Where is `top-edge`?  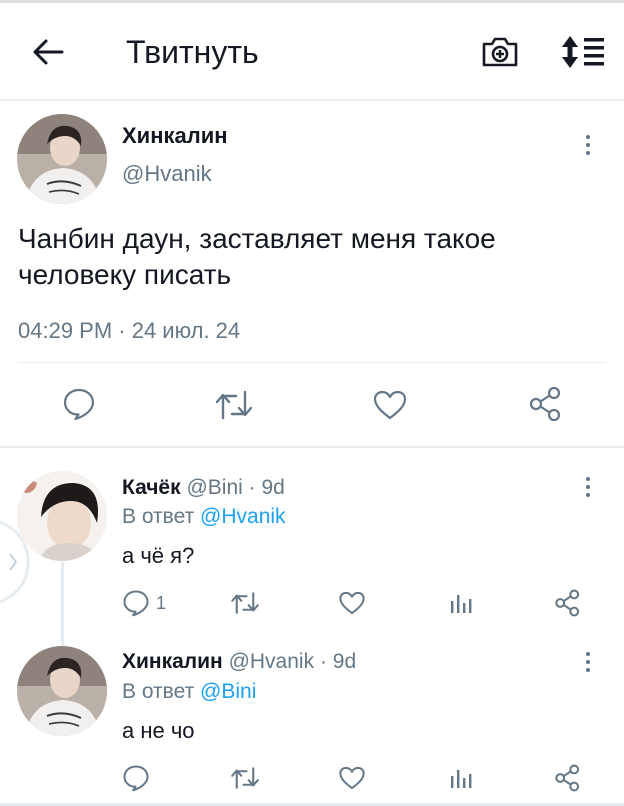 top-edge is located at coordinates (312, 1).